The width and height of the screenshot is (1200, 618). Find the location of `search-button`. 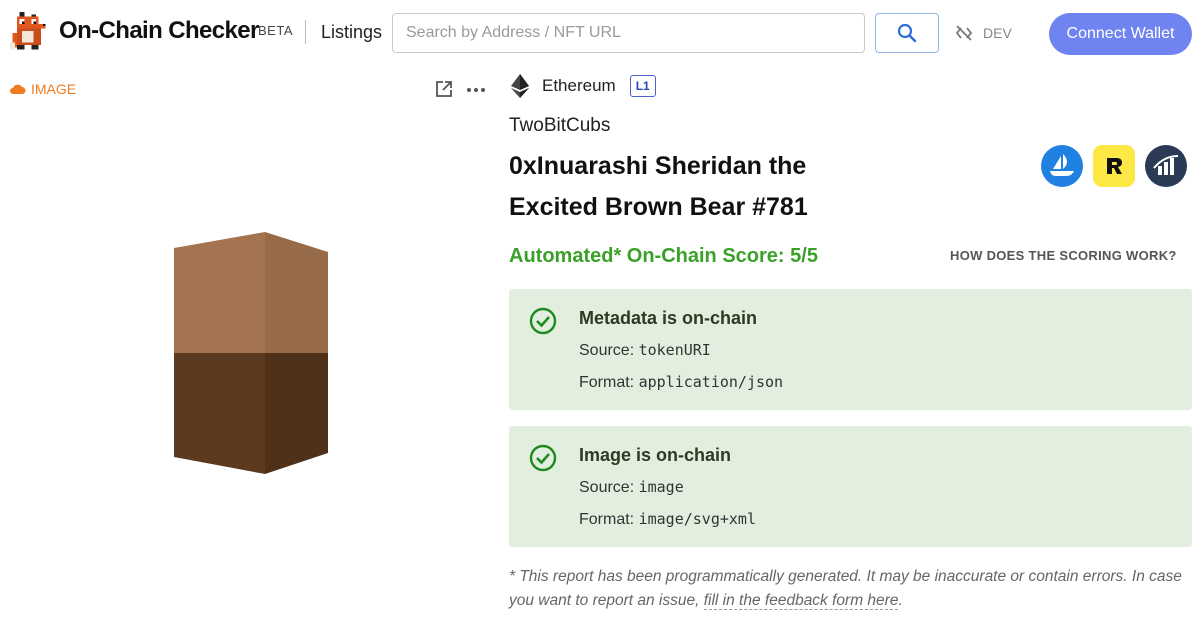

search-button is located at coordinates (907, 33).